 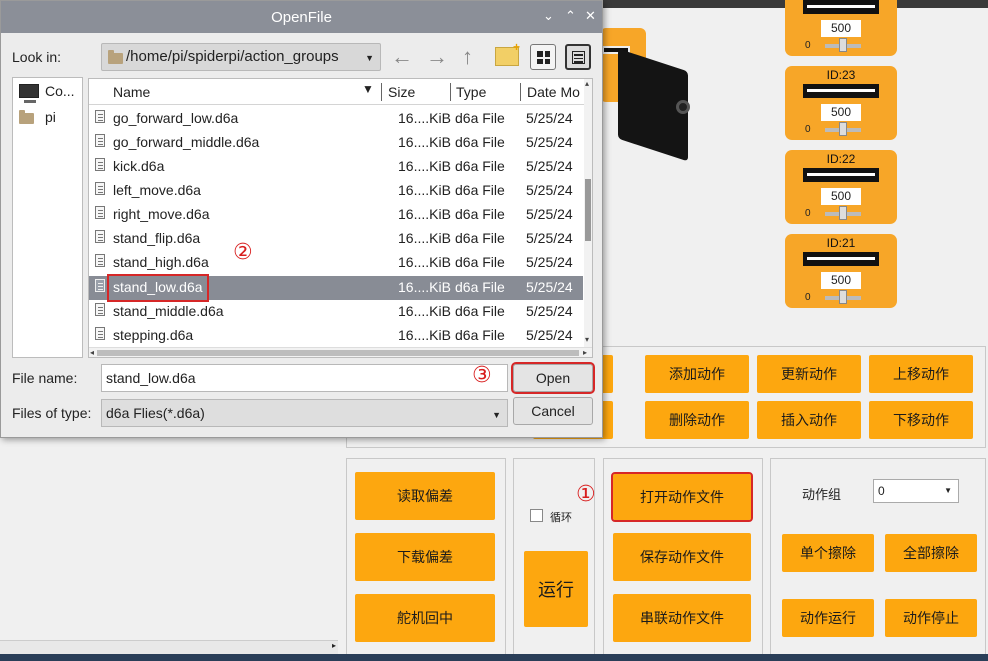 I want to click on size-column-header: Size, so click(x=401, y=92).